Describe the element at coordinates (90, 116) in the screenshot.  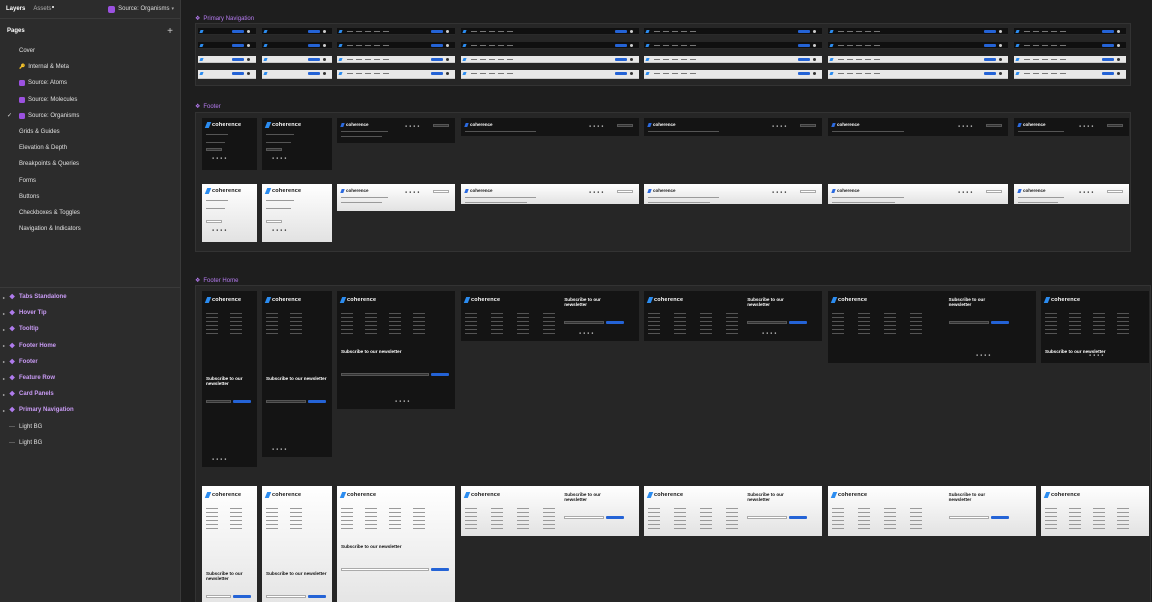
I see `page-item: ✓ Source: Organisms` at that location.